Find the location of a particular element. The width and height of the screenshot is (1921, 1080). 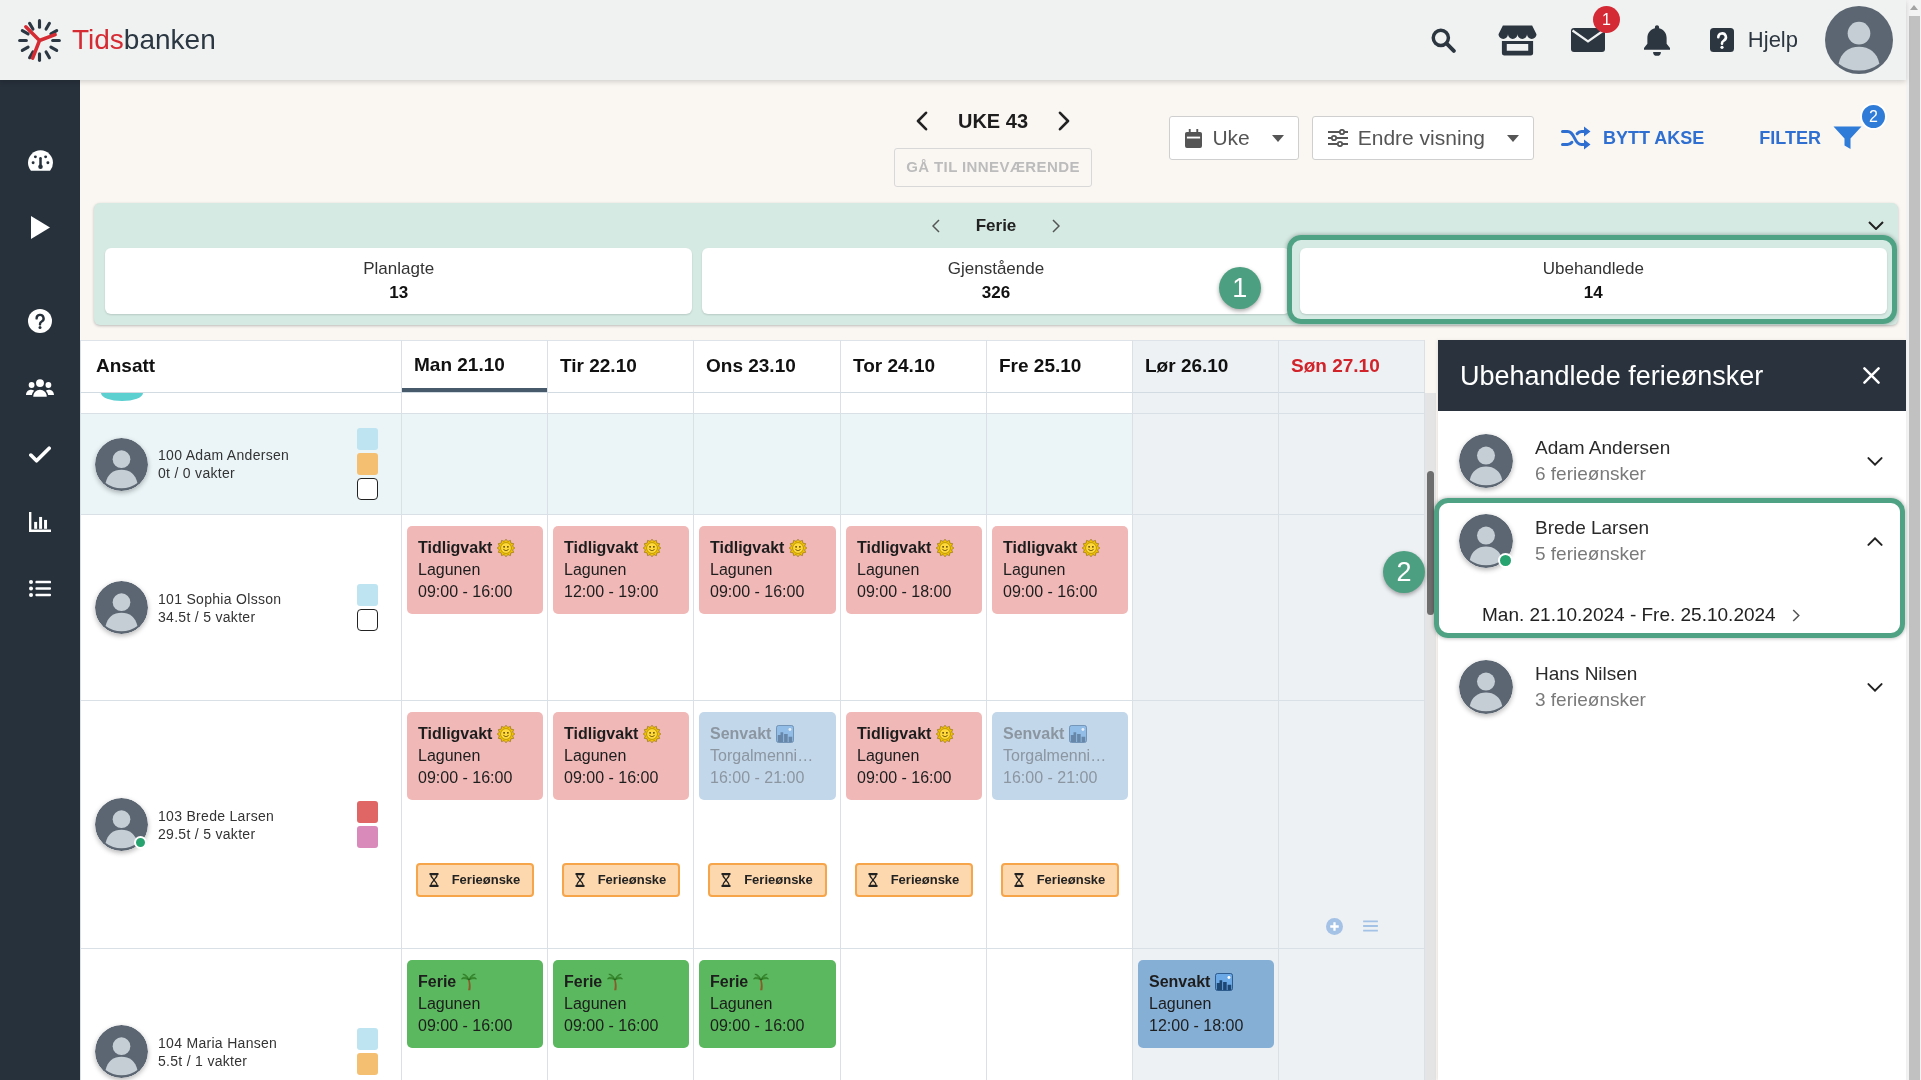

sliders-icon is located at coordinates (1337, 138).